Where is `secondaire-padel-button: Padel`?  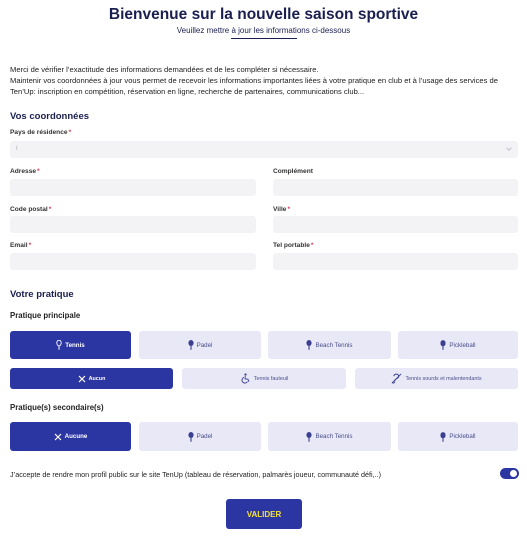 secondaire-padel-button: Padel is located at coordinates (200, 436).